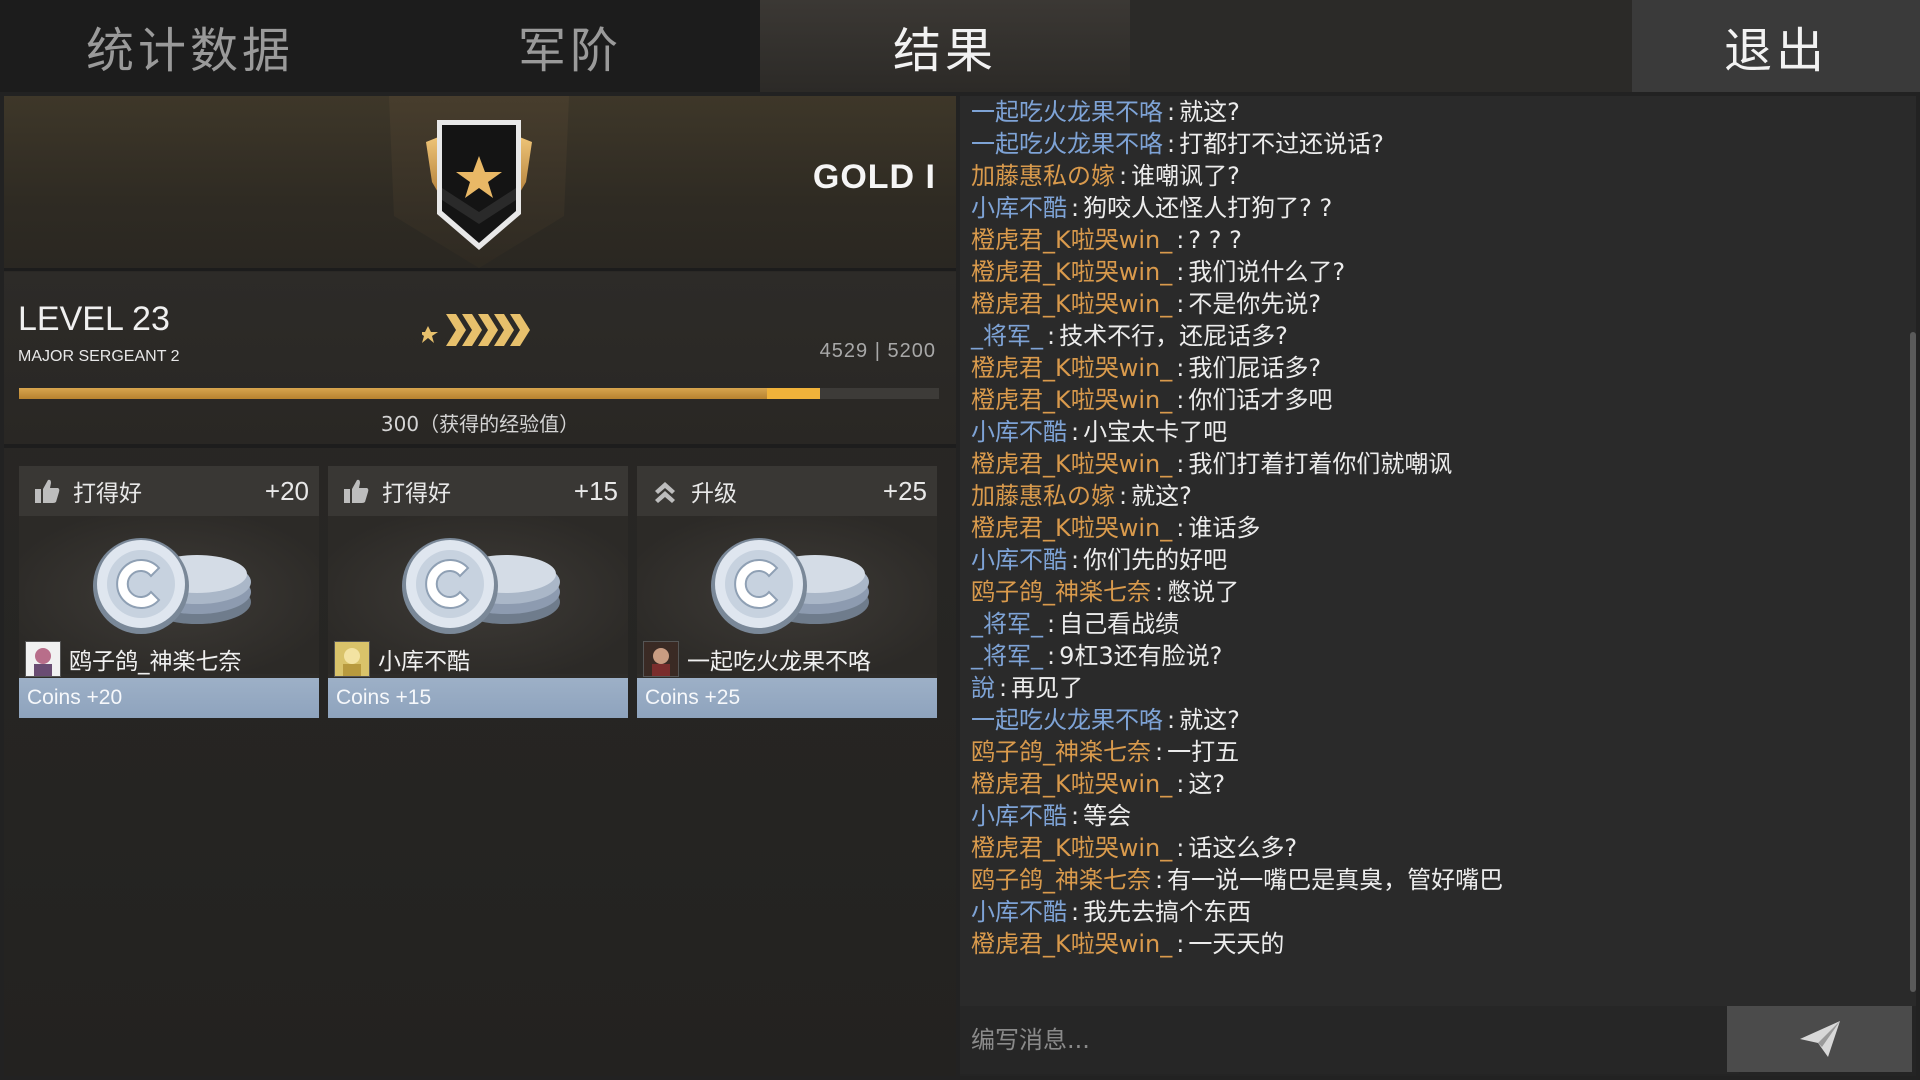 The width and height of the screenshot is (1920, 1080). Describe the element at coordinates (1155, 560) in the screenshot. I see `chat-text: 你们先的好吧` at that location.